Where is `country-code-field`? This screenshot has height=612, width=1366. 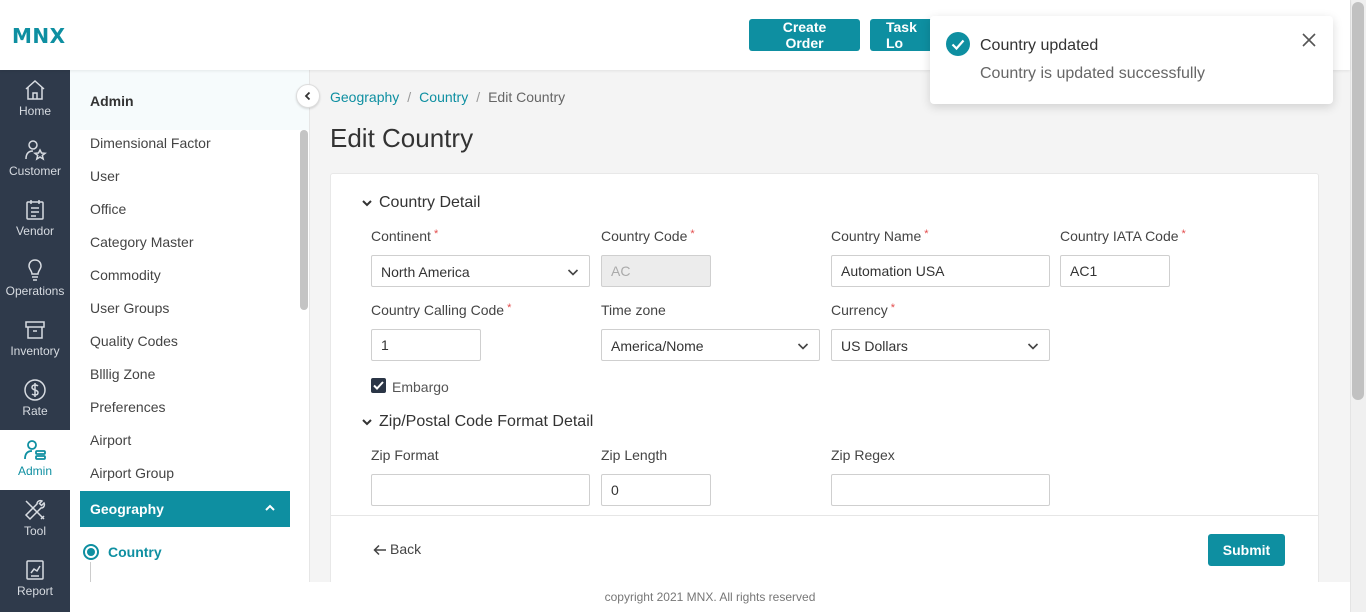 country-code-field is located at coordinates (656, 271).